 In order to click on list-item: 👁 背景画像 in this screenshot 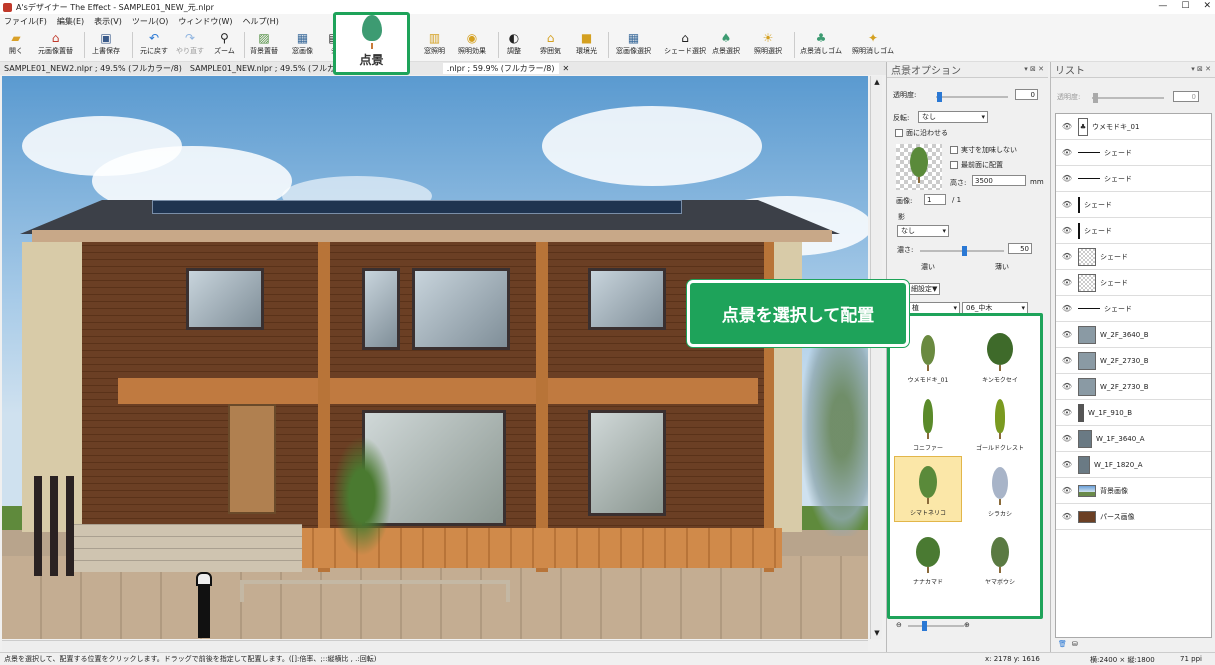, I will do `click(1133, 491)`.